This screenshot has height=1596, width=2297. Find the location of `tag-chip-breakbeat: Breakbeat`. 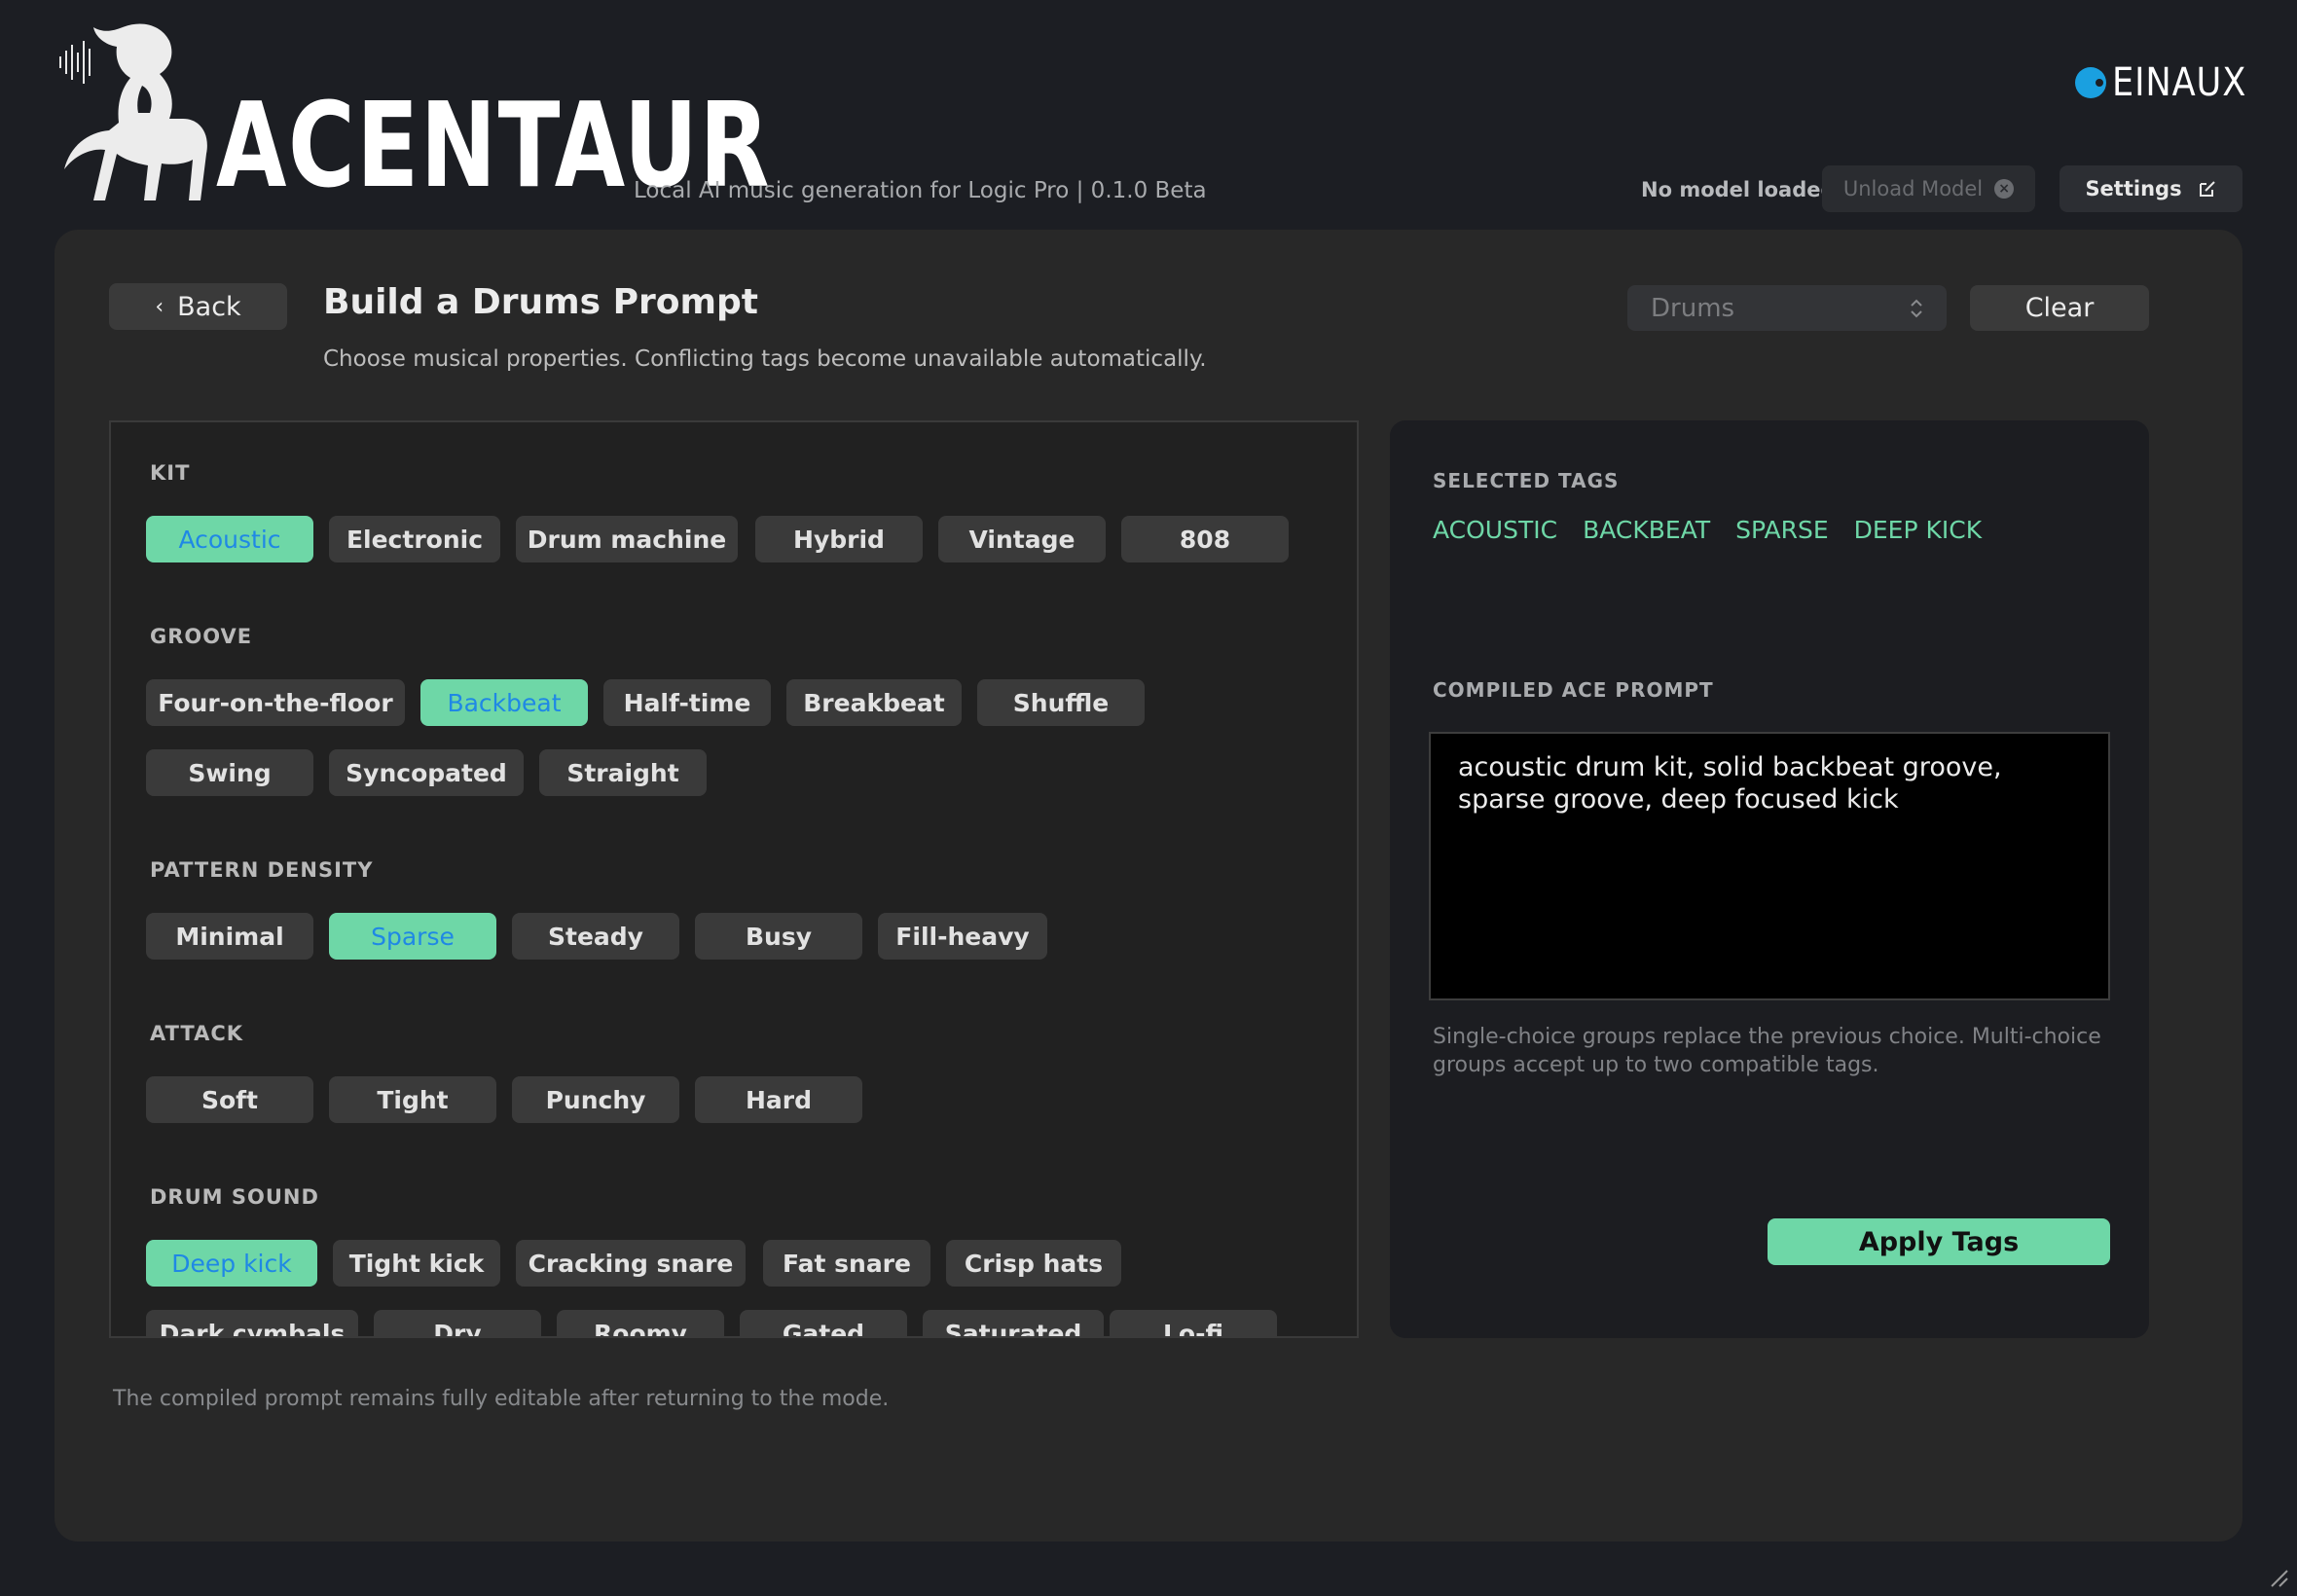

tag-chip-breakbeat: Breakbeat is located at coordinates (874, 702).